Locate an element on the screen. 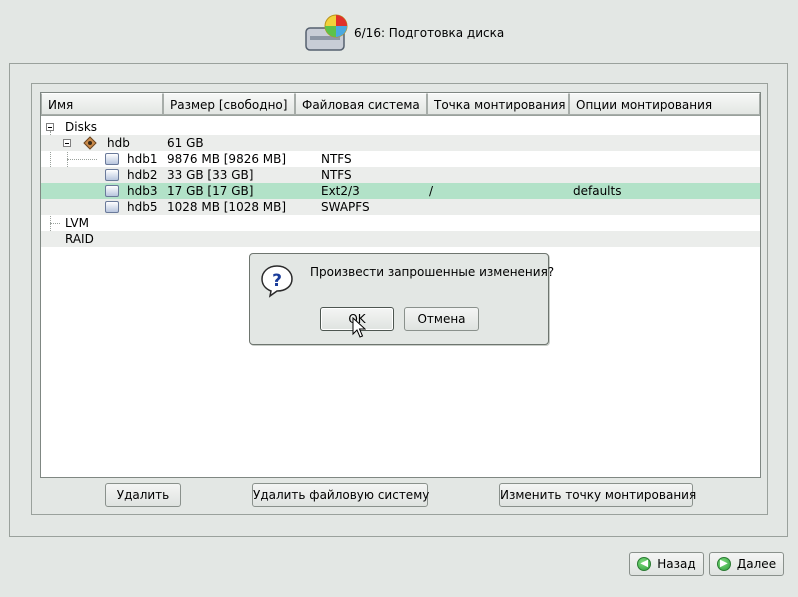  row-size: 61 GB is located at coordinates (185, 143).